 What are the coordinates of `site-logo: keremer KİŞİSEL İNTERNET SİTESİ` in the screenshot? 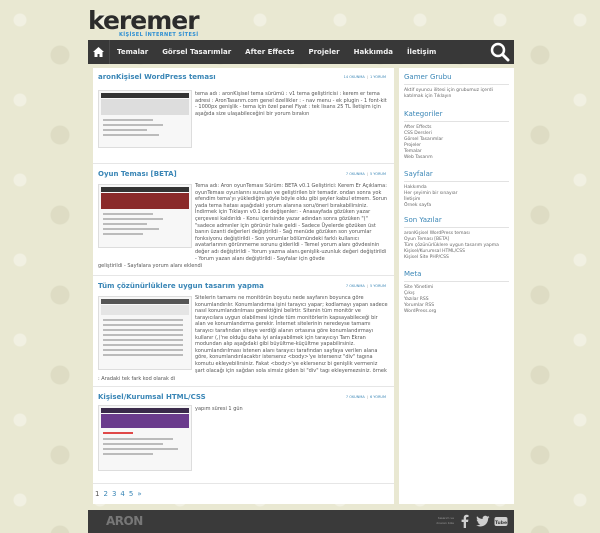 It's located at (144, 22).